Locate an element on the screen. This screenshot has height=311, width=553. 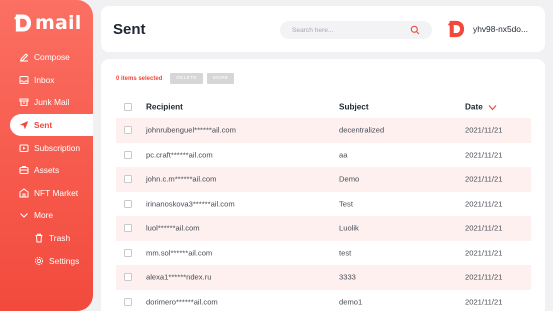
select-all-checkbox is located at coordinates (128, 107).